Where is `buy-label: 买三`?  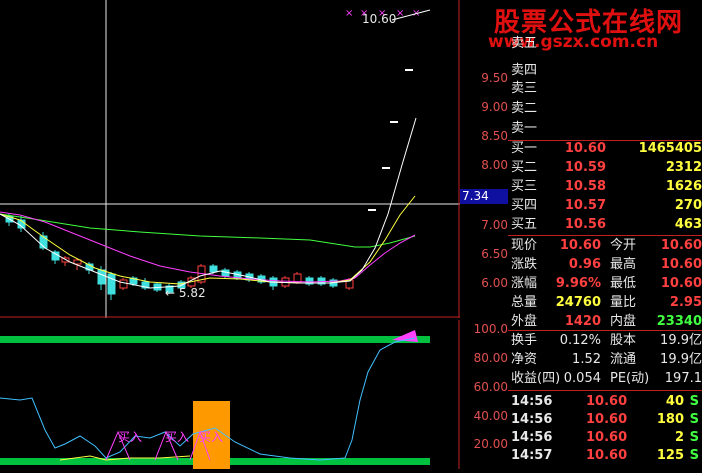 buy-label: 买三 is located at coordinates (524, 186).